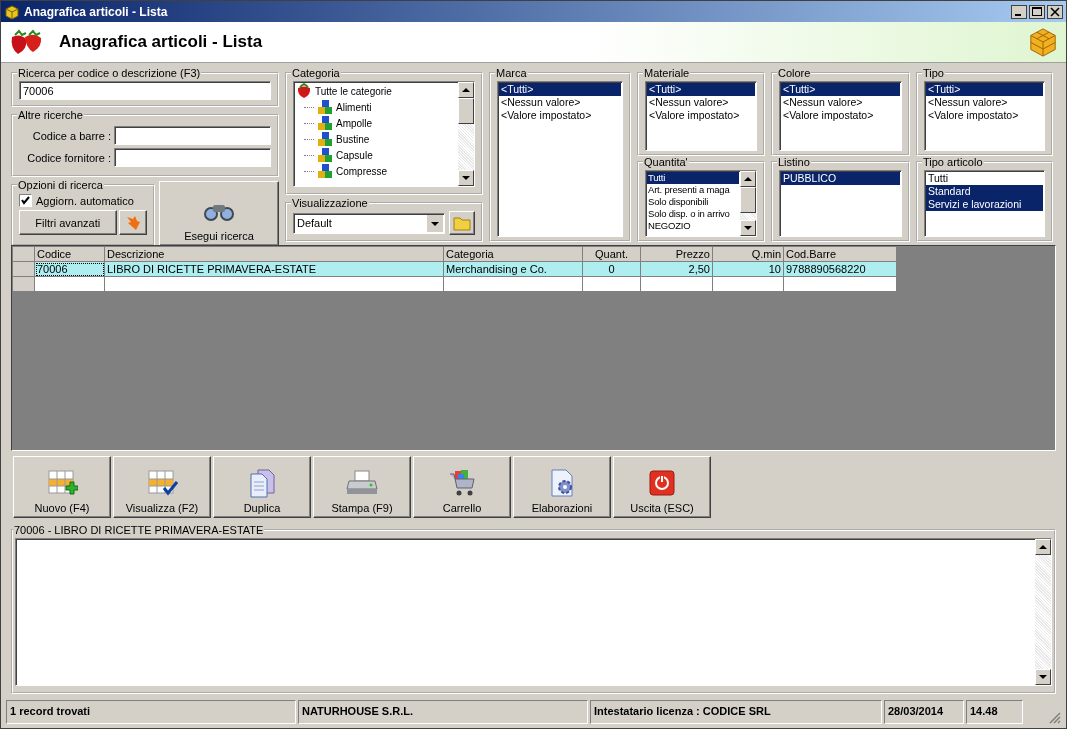  I want to click on column-header: Quant., so click(611, 254).